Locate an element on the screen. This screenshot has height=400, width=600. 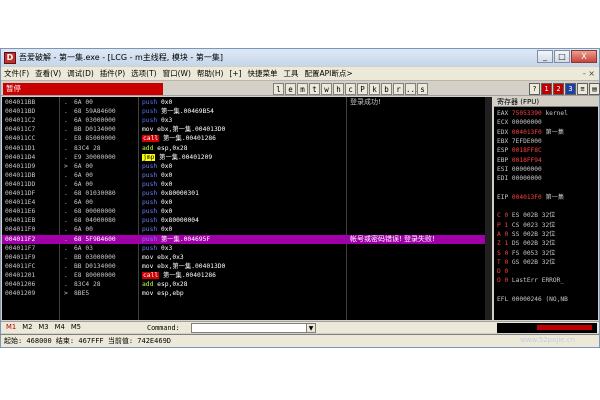
disasm-row: 004011C7. BB D0134000 mov ebx,第一集.004013D0 is located at coordinates (247, 129).